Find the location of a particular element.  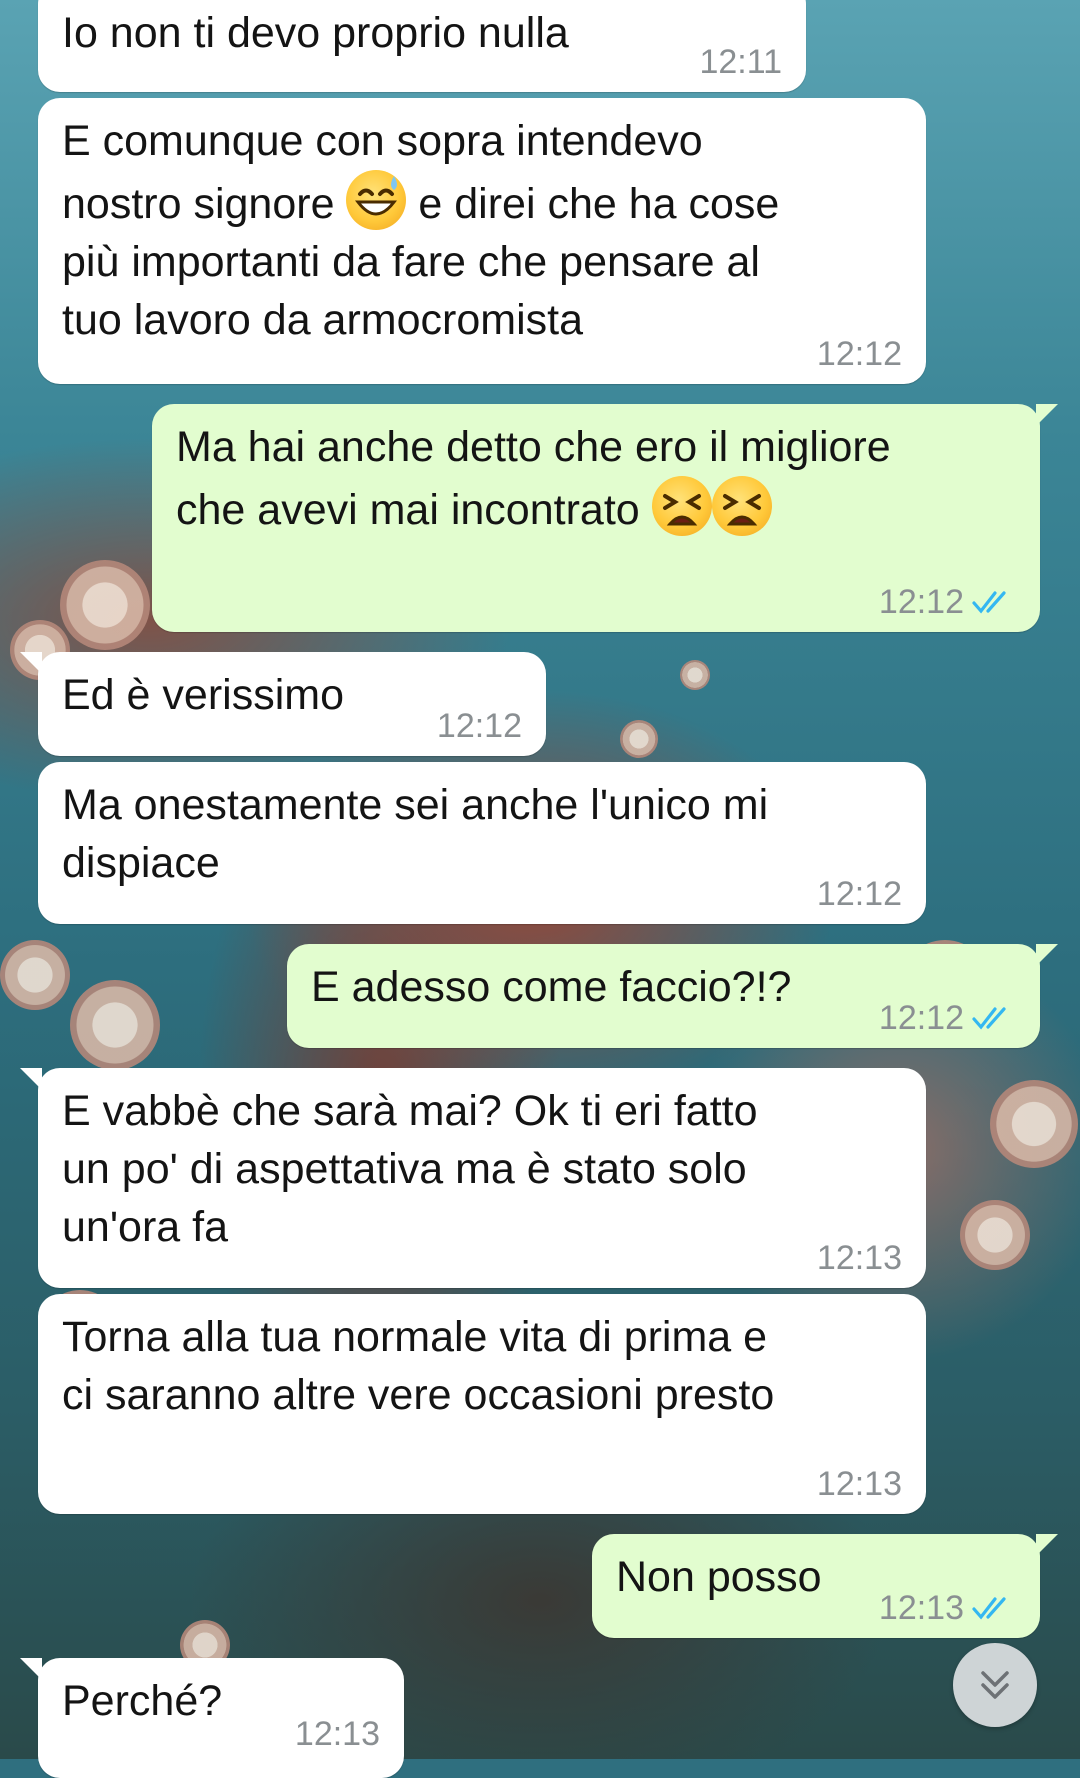

message-text: Io non ti devo proprio nulla is located at coordinates (315, 33).